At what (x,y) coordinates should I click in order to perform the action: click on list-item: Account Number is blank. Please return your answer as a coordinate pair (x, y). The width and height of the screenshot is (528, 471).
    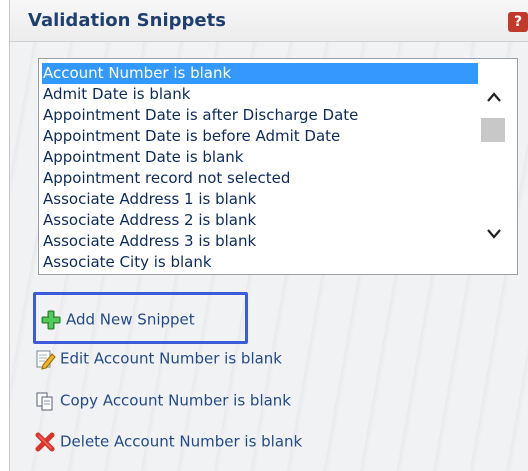
    Looking at the image, I should click on (260, 73).